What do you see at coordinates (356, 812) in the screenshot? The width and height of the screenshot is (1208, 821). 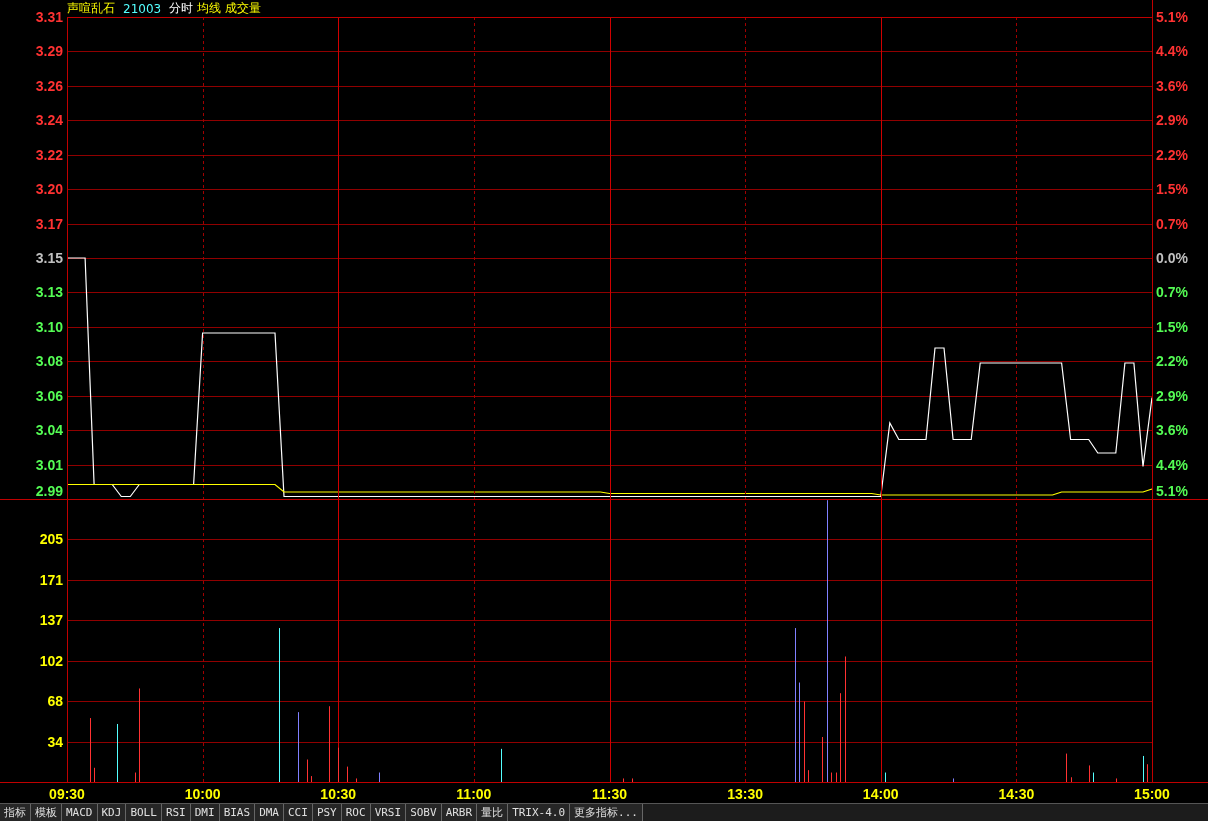 I see `indicator-tab: ROC` at bounding box center [356, 812].